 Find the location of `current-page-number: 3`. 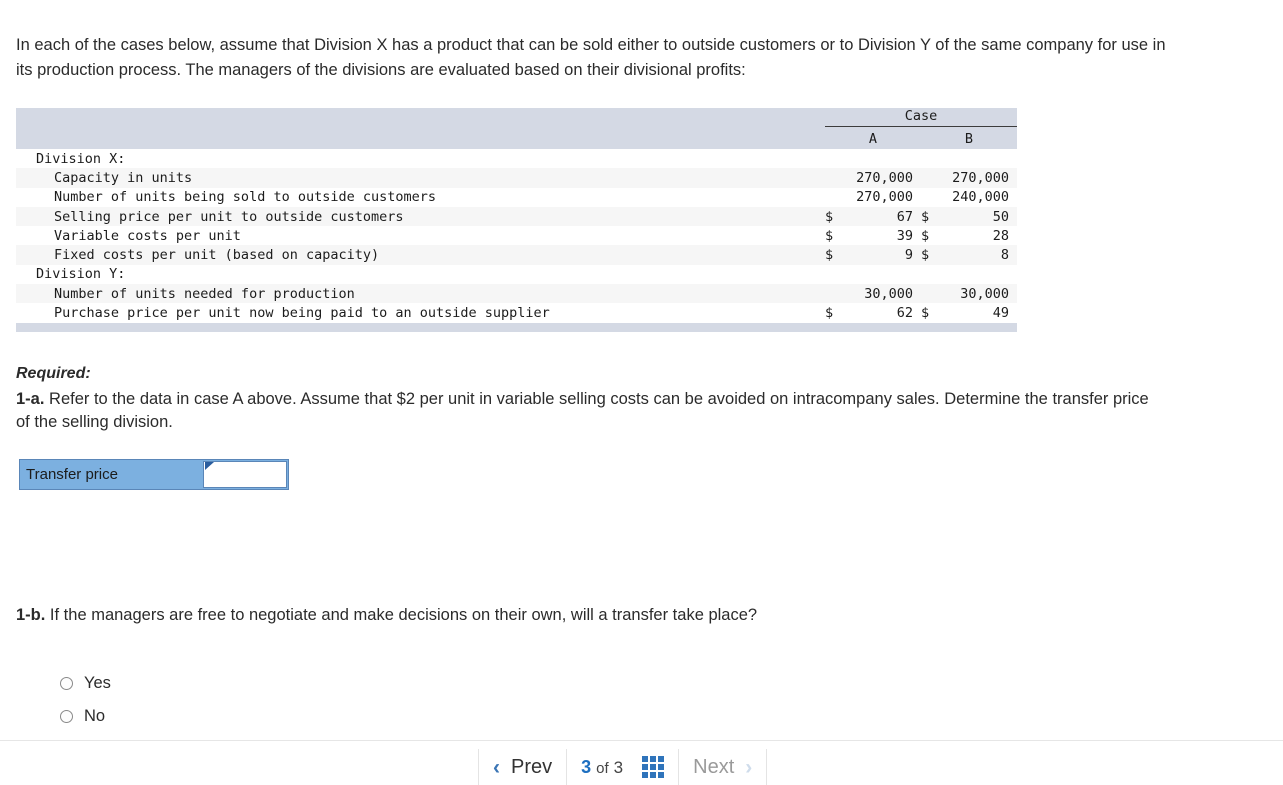

current-page-number: 3 is located at coordinates (586, 766).